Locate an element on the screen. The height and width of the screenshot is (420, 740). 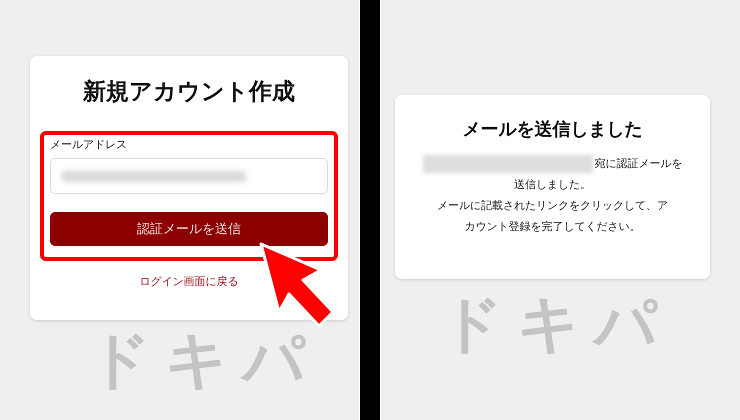
field-label: メールアドレス is located at coordinates (89, 144).